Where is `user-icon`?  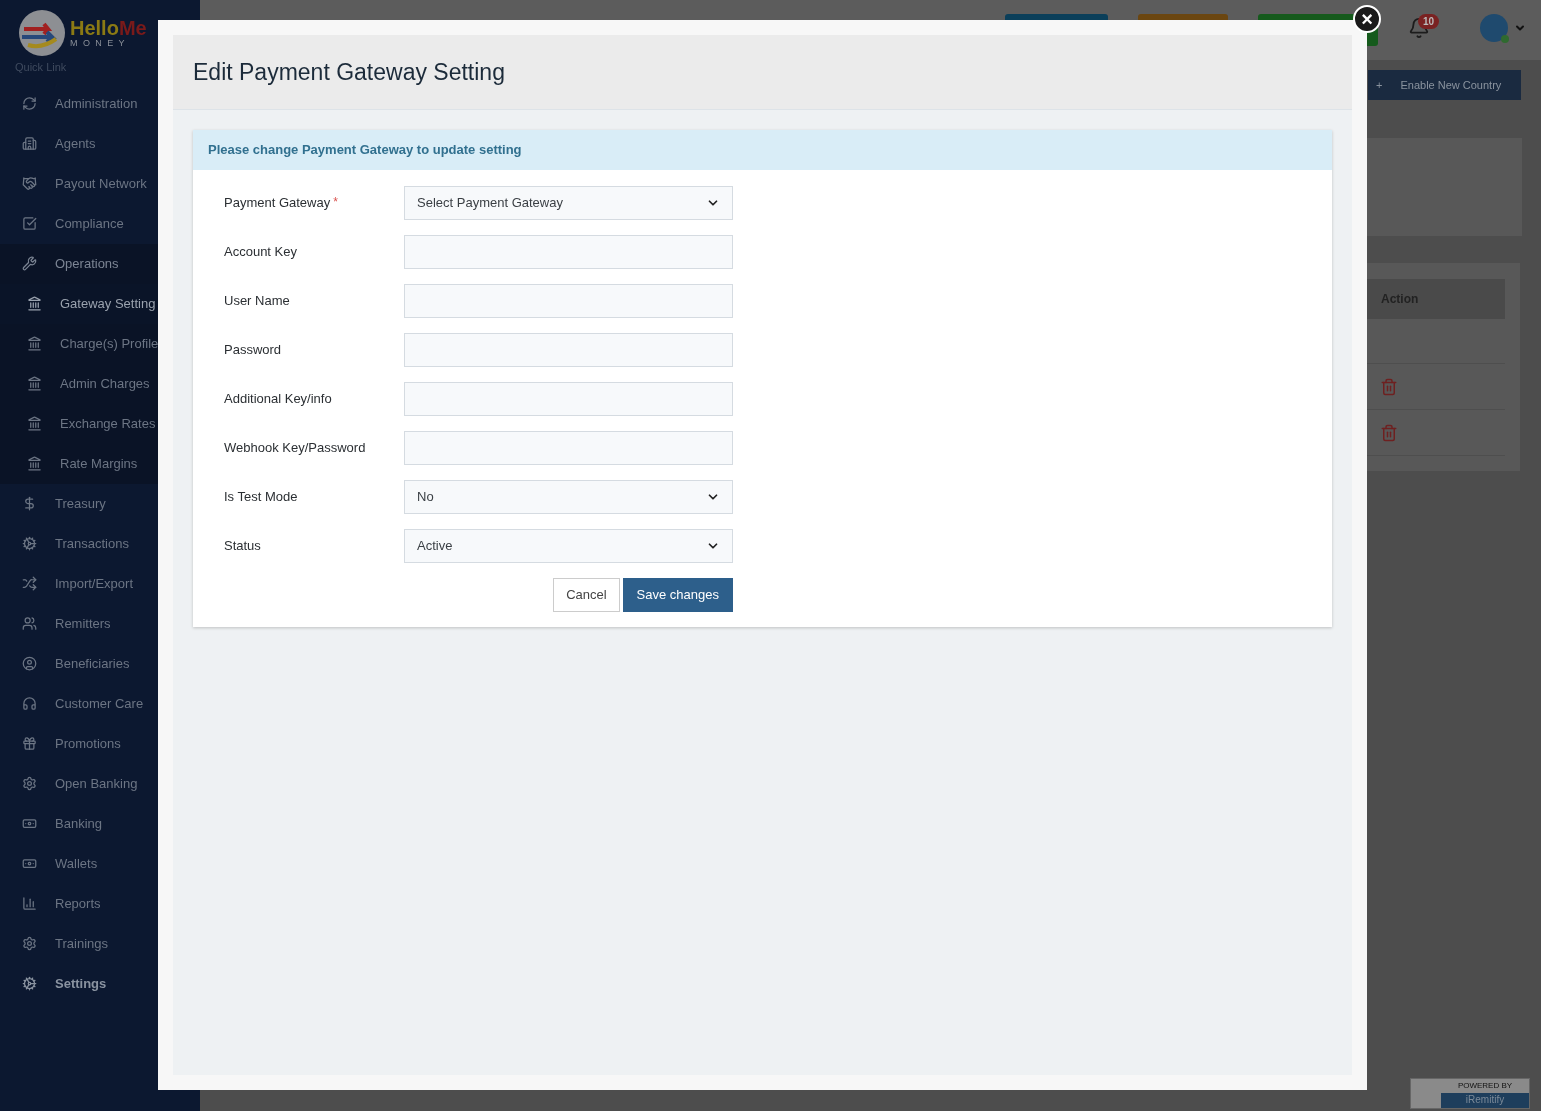 user-icon is located at coordinates (29, 663).